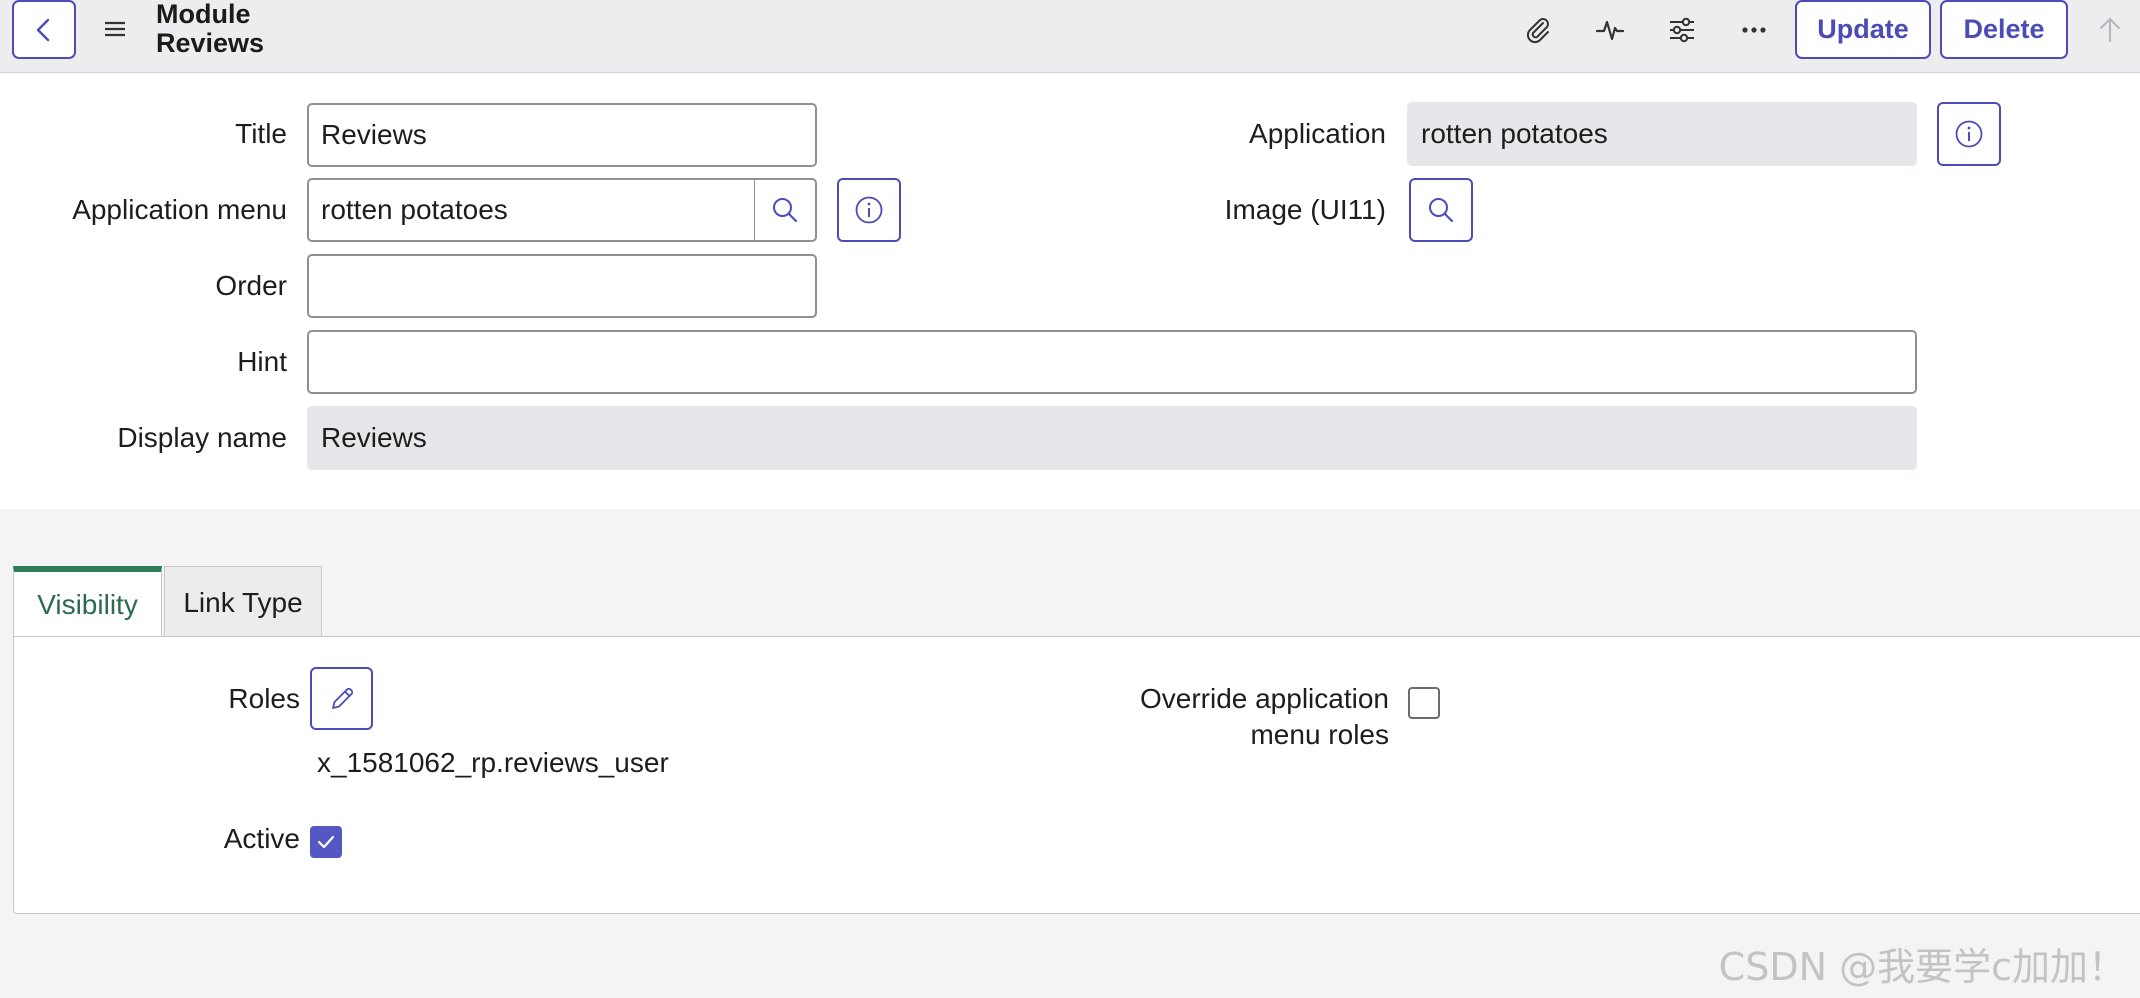 This screenshot has width=2140, height=998. I want to click on page-title: Module Reviews, so click(210, 29).